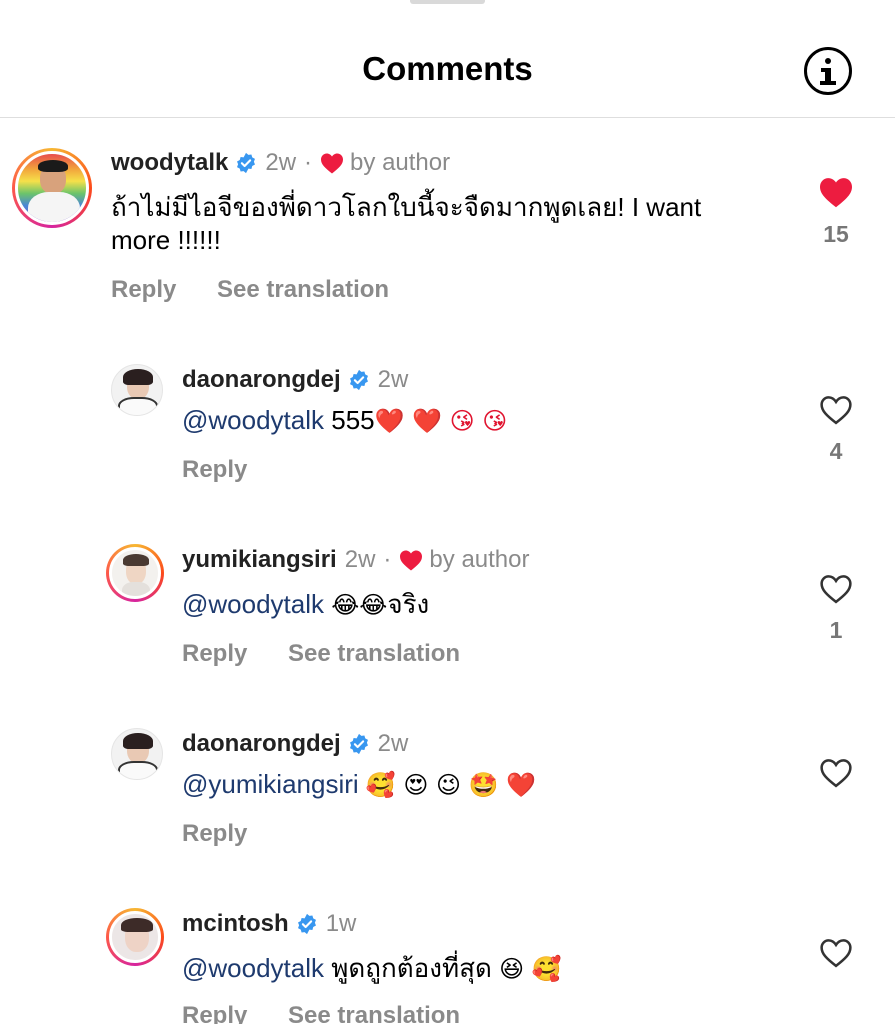 Image resolution: width=895 pixels, height=1024 pixels. Describe the element at coordinates (451, 785) in the screenshot. I see `emoji-group: 🥰 😍 😉 🤩 ❤️` at that location.